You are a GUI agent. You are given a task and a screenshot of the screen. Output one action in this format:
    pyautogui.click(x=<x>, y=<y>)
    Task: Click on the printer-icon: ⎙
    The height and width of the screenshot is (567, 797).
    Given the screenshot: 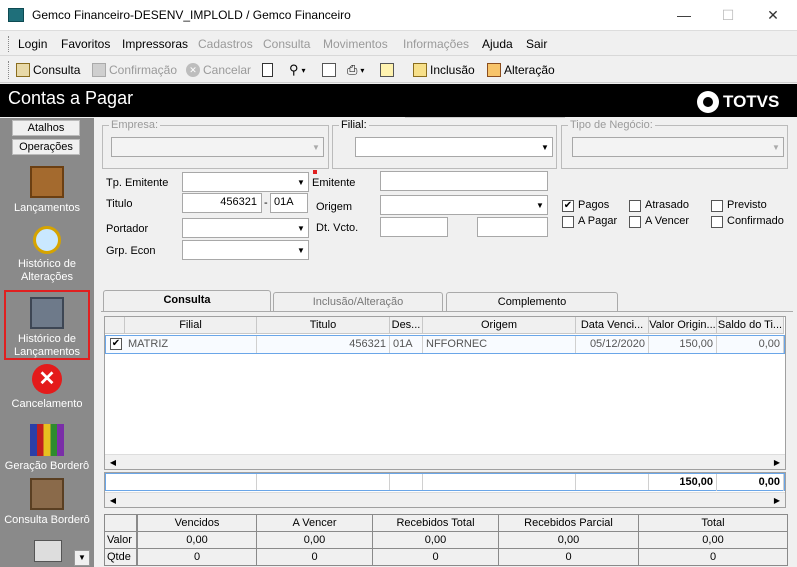 What is the action you would take?
    pyautogui.click(x=352, y=69)
    